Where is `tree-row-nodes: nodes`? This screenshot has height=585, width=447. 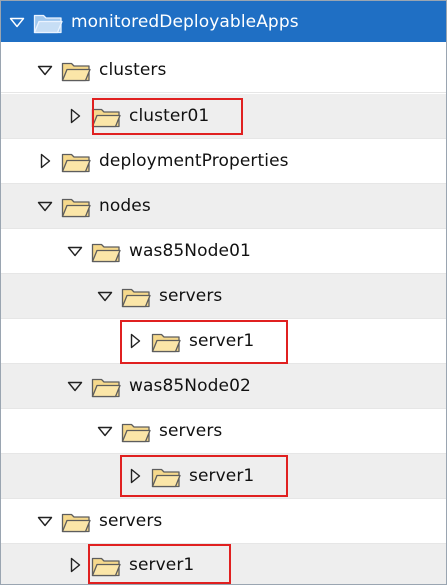 tree-row-nodes: nodes is located at coordinates (223, 206).